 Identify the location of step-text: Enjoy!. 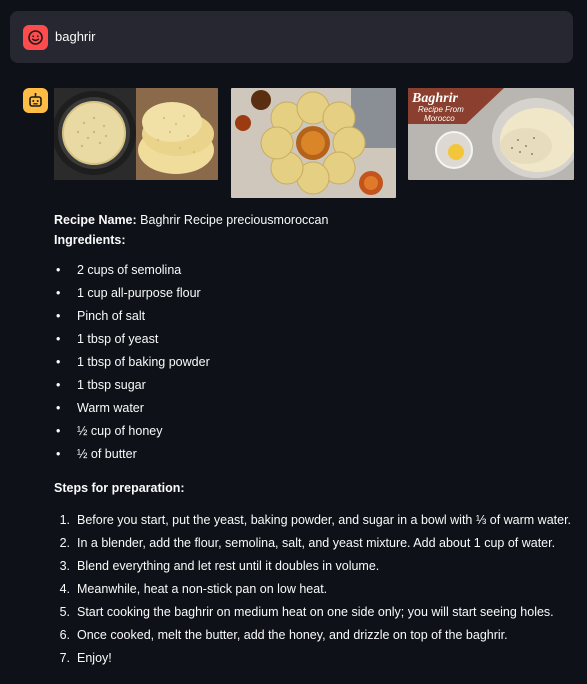
(94, 658).